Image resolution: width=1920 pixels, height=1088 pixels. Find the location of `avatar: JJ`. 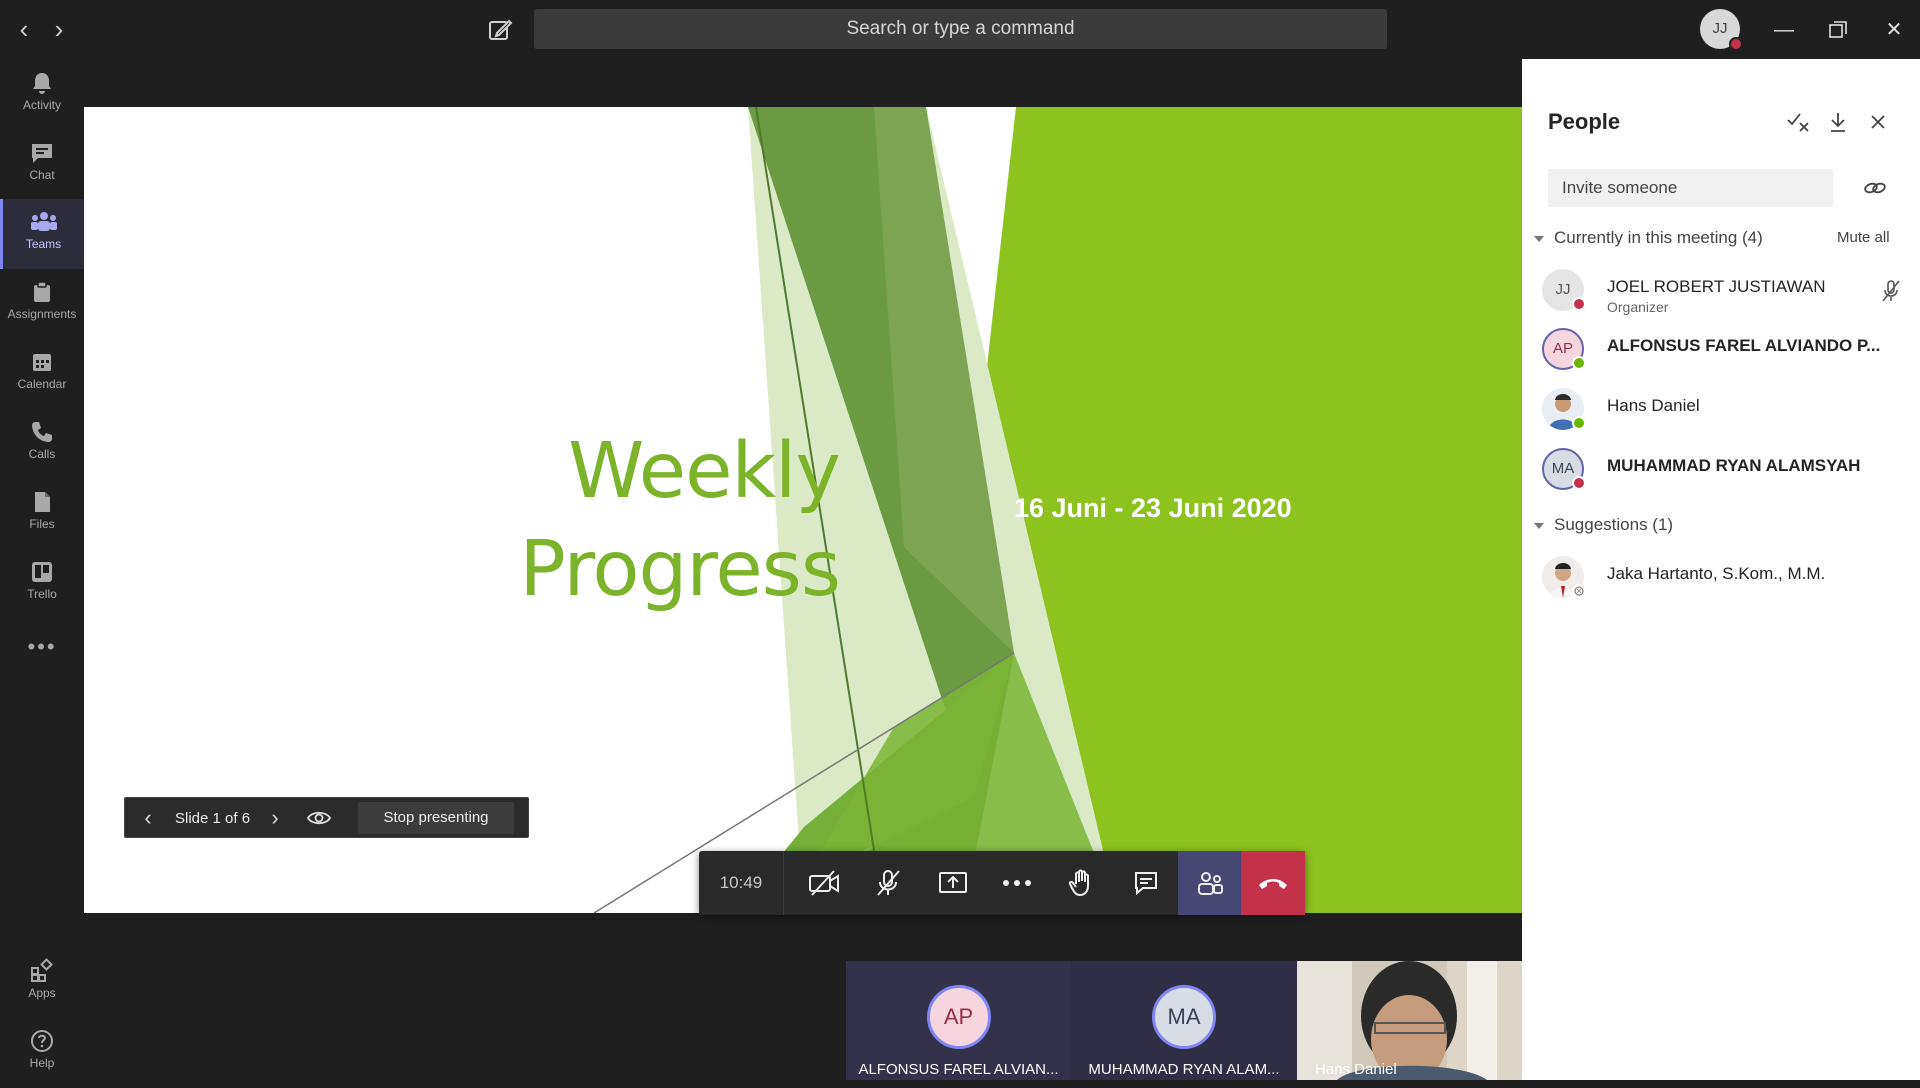

avatar: JJ is located at coordinates (1721, 30).